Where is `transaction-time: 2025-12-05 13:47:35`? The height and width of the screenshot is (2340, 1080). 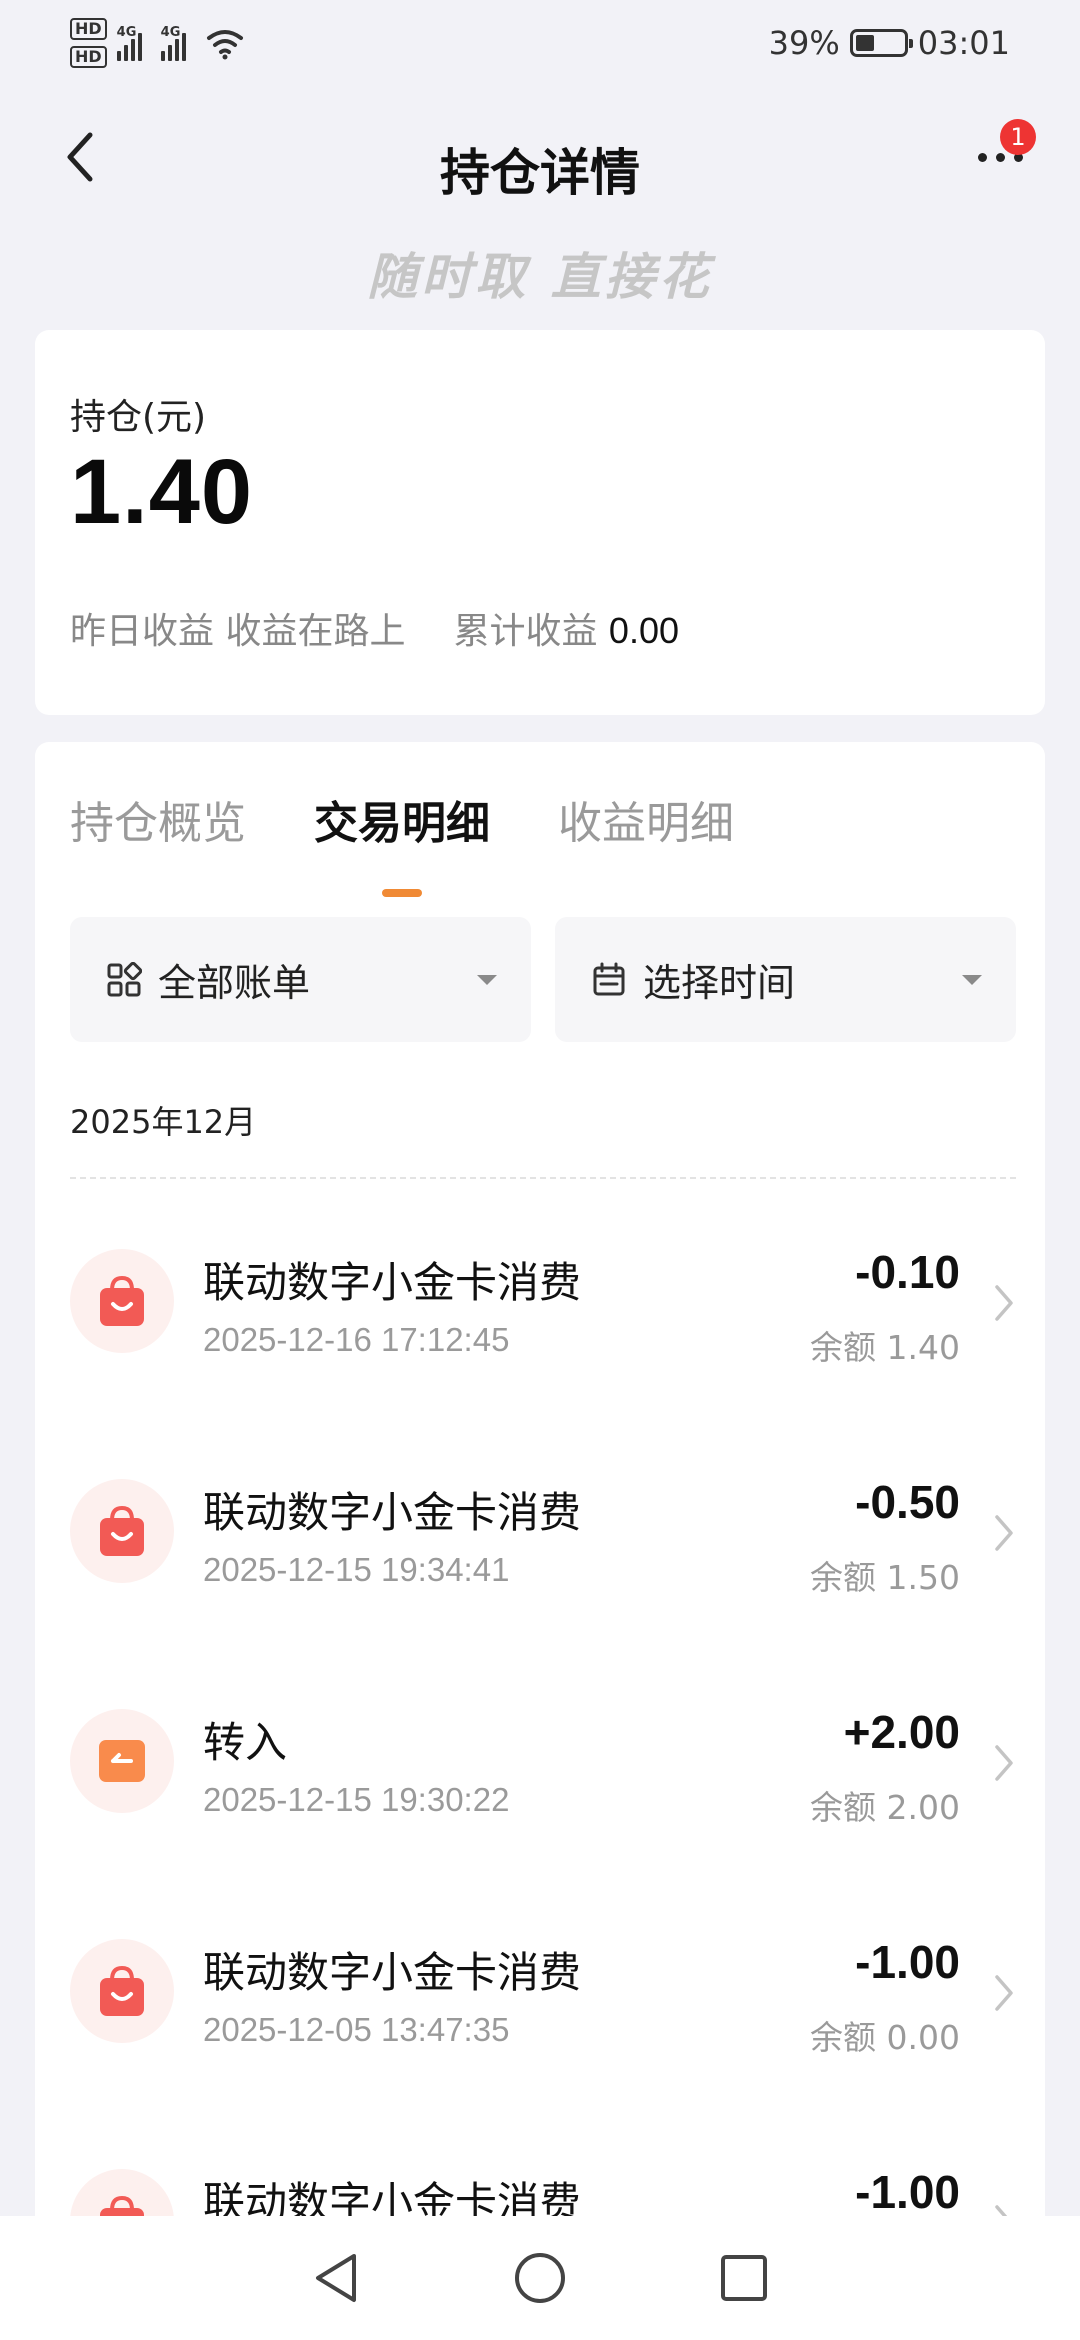 transaction-time: 2025-12-05 13:47:35 is located at coordinates (356, 2029).